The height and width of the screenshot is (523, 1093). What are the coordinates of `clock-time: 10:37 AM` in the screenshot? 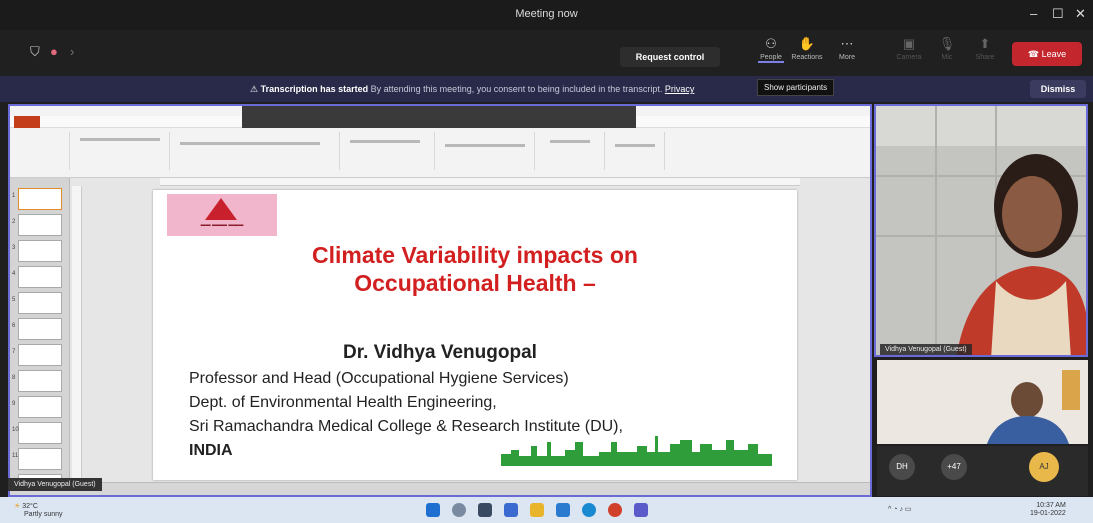 It's located at (1051, 505).